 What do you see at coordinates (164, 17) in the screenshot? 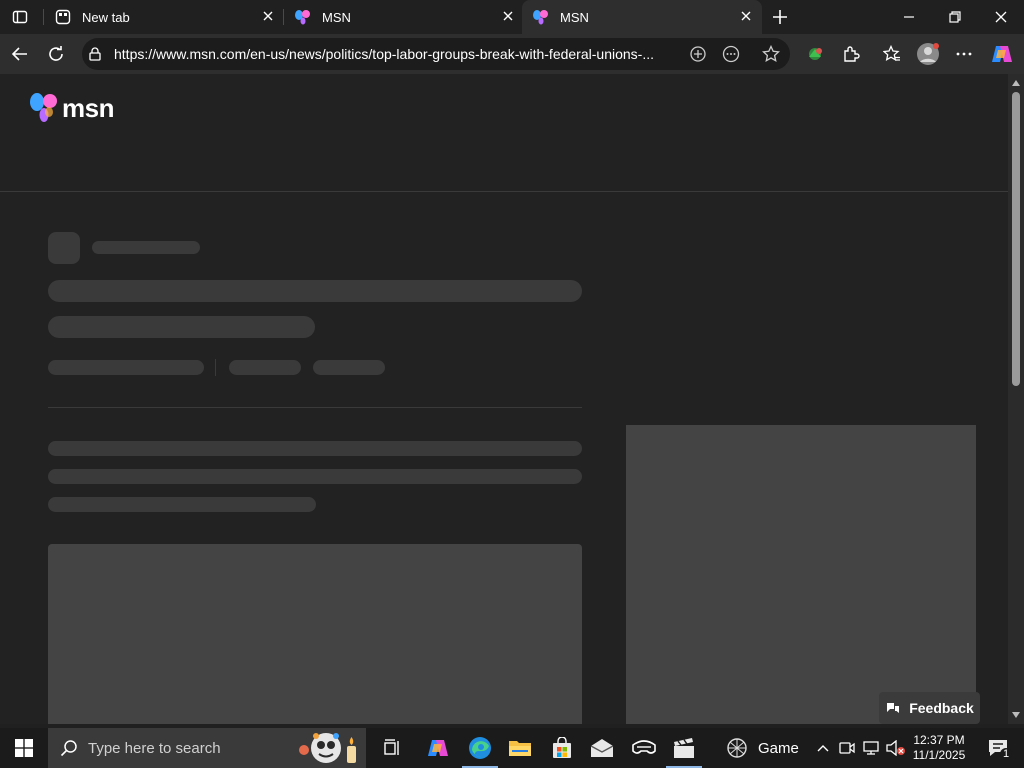
I see `tab-new-tab: New tab` at bounding box center [164, 17].